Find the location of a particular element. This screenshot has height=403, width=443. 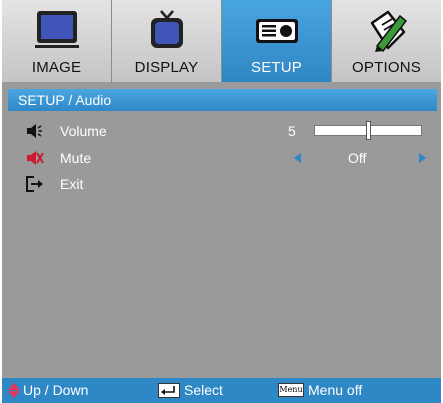

tv-icon is located at coordinates (166, 29).